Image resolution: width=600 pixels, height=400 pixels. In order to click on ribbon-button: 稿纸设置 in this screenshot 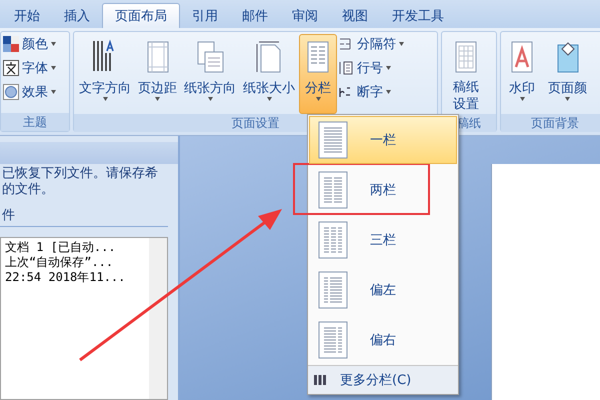, I will do `click(466, 74)`.